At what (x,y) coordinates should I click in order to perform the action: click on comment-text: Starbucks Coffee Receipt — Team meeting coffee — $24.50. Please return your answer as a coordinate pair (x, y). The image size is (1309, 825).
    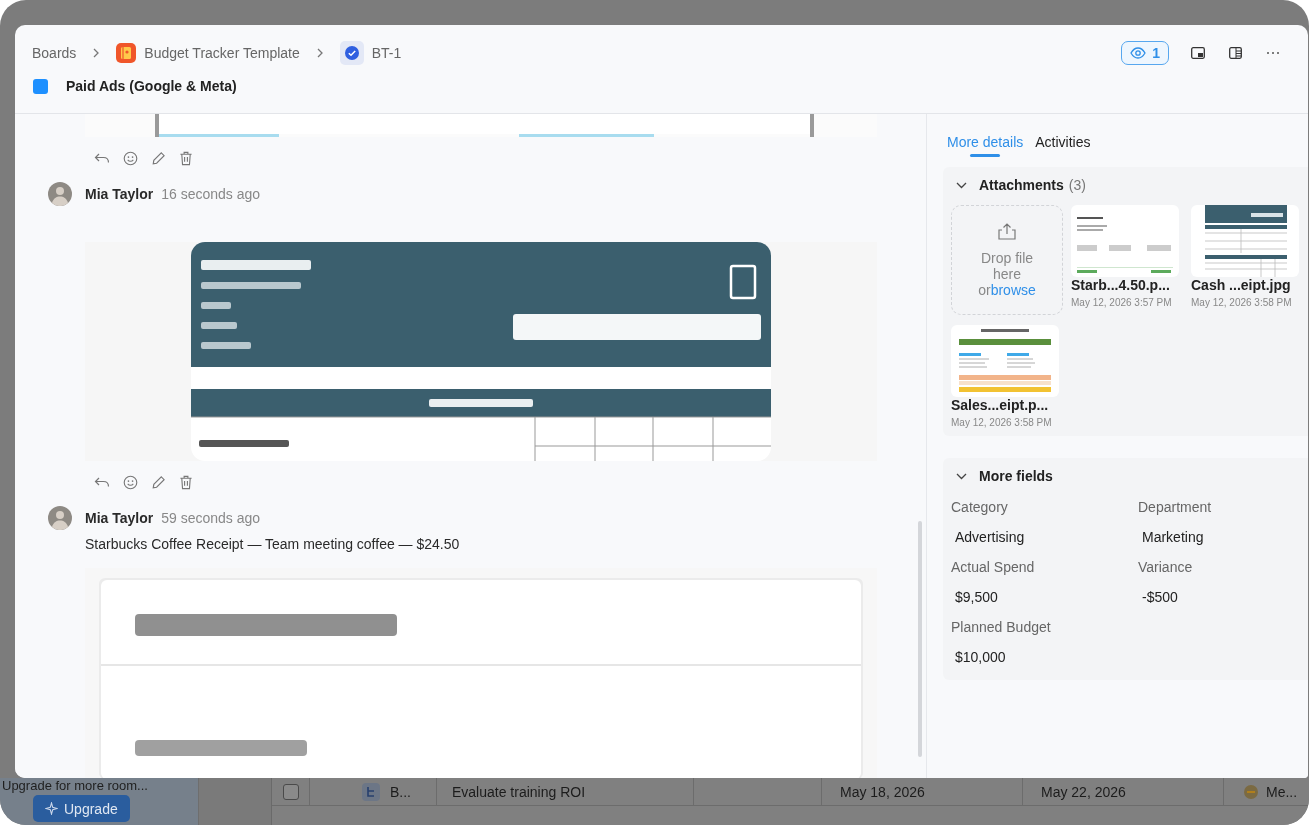
    Looking at the image, I should click on (273, 544).